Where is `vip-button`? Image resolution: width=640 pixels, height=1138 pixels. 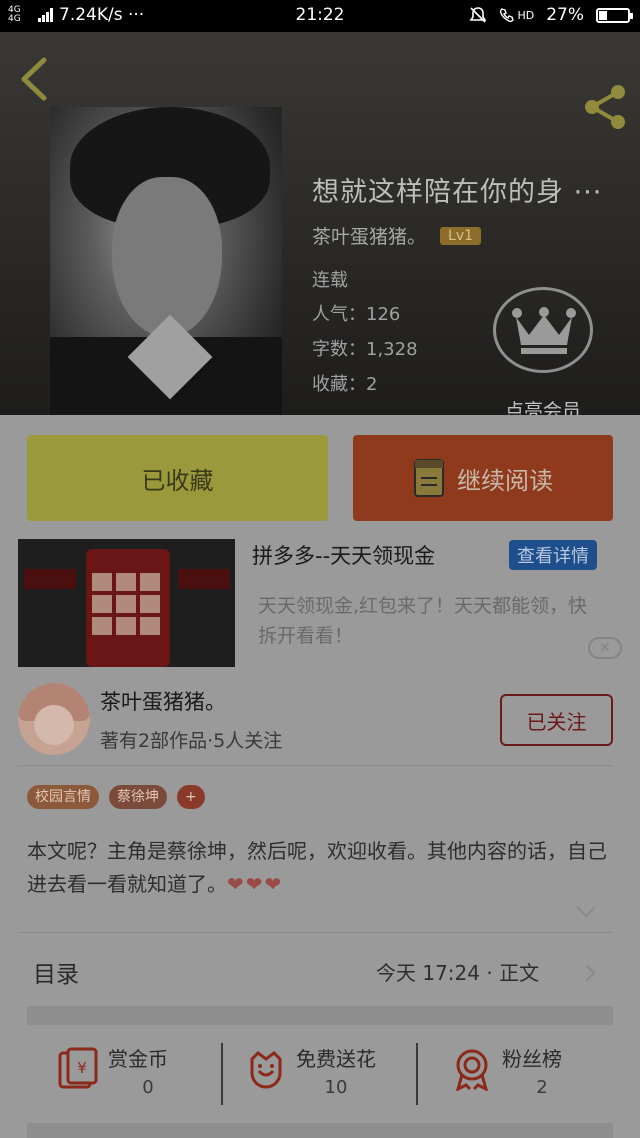
vip-button is located at coordinates (544, 330).